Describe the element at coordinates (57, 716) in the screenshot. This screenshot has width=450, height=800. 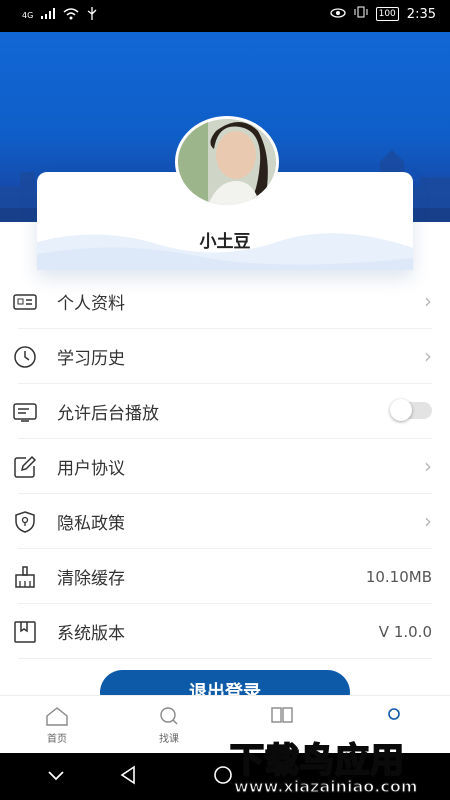
I see `home-icon` at that location.